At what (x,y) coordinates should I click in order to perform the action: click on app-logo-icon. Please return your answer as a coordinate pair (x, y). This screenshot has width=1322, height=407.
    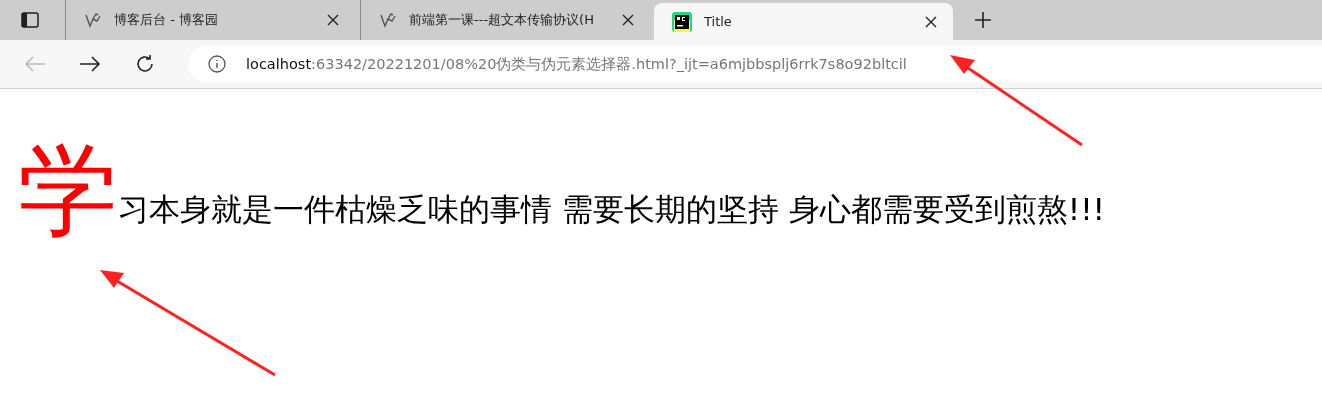
    Looking at the image, I should click on (682, 21).